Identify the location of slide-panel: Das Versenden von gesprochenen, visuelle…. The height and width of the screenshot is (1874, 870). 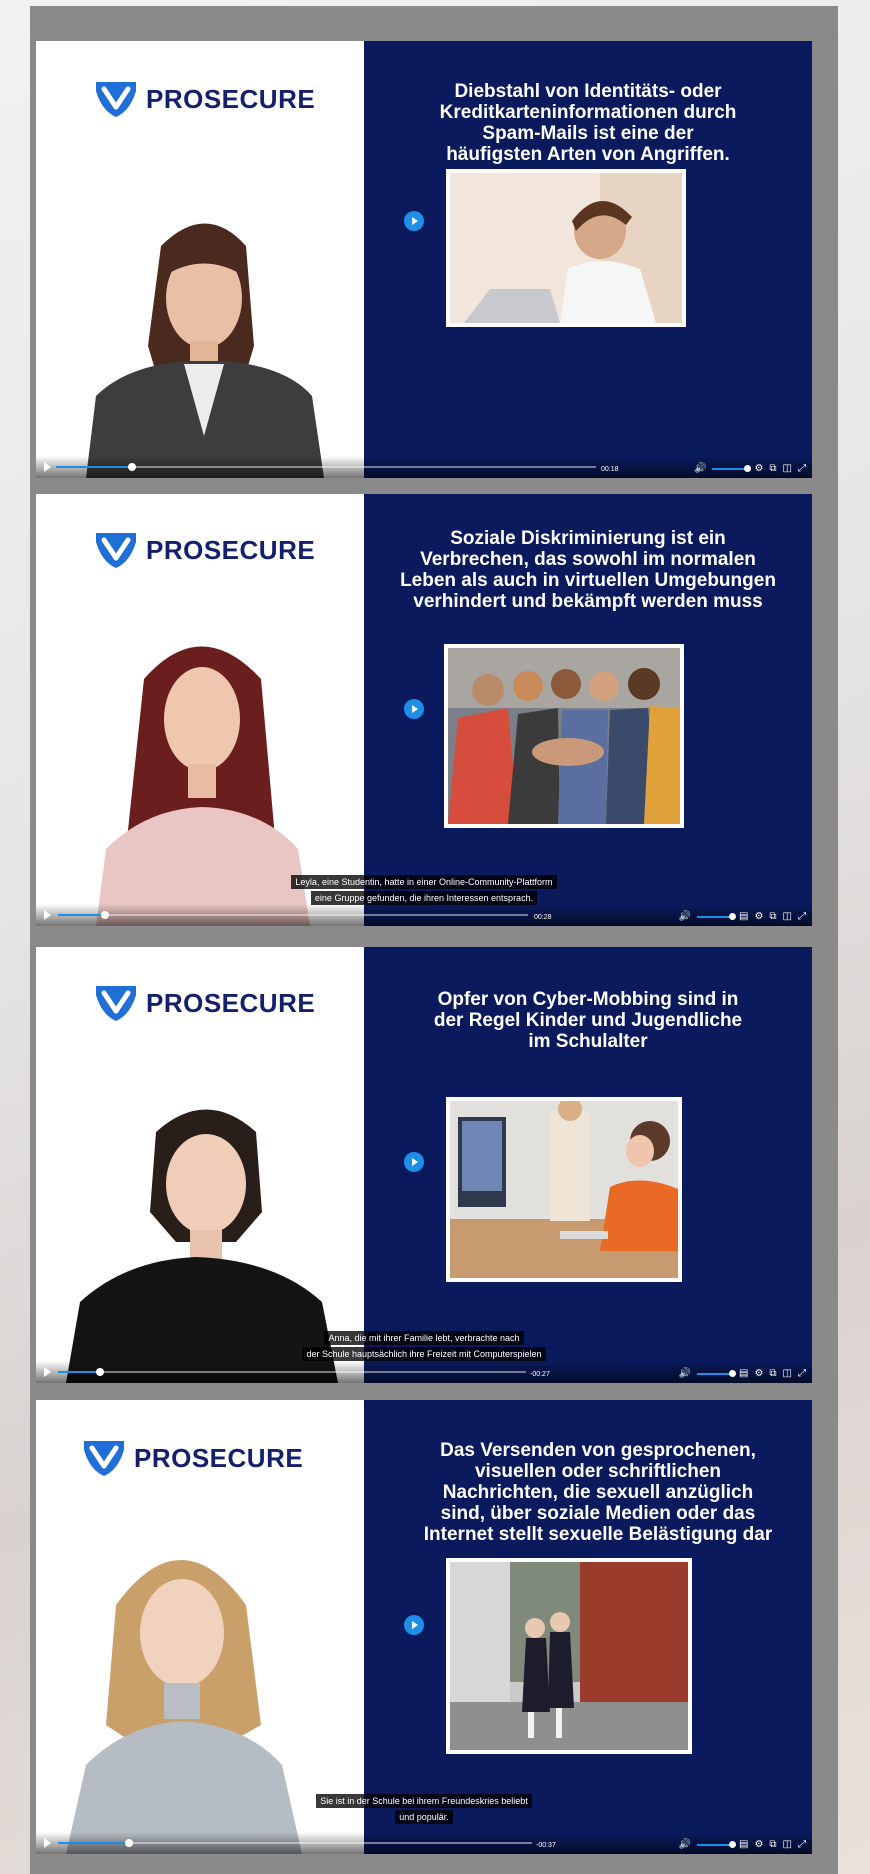
(588, 1627).